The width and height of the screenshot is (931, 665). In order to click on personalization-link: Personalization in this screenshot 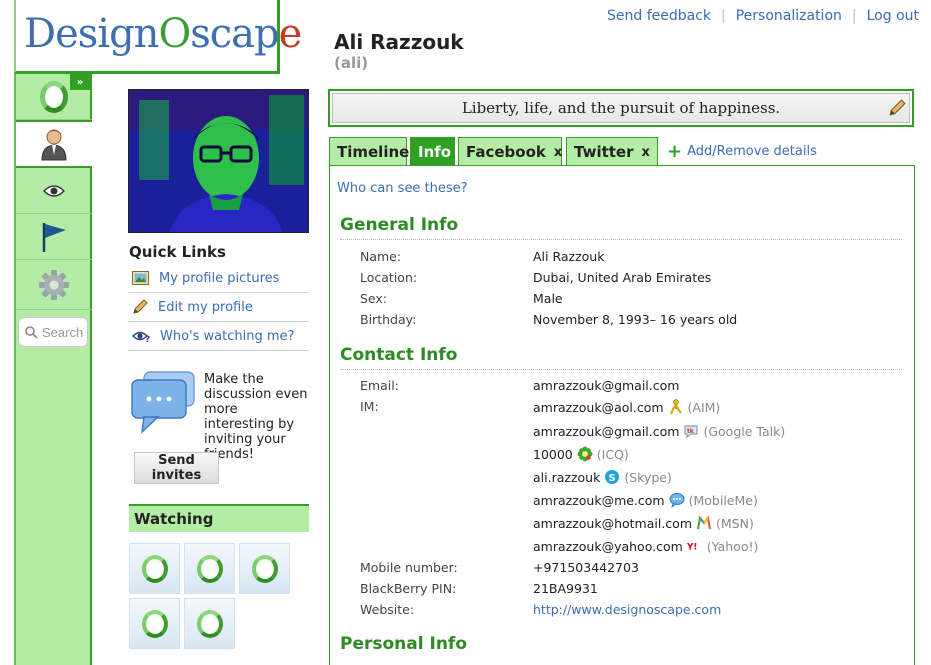, I will do `click(789, 16)`.